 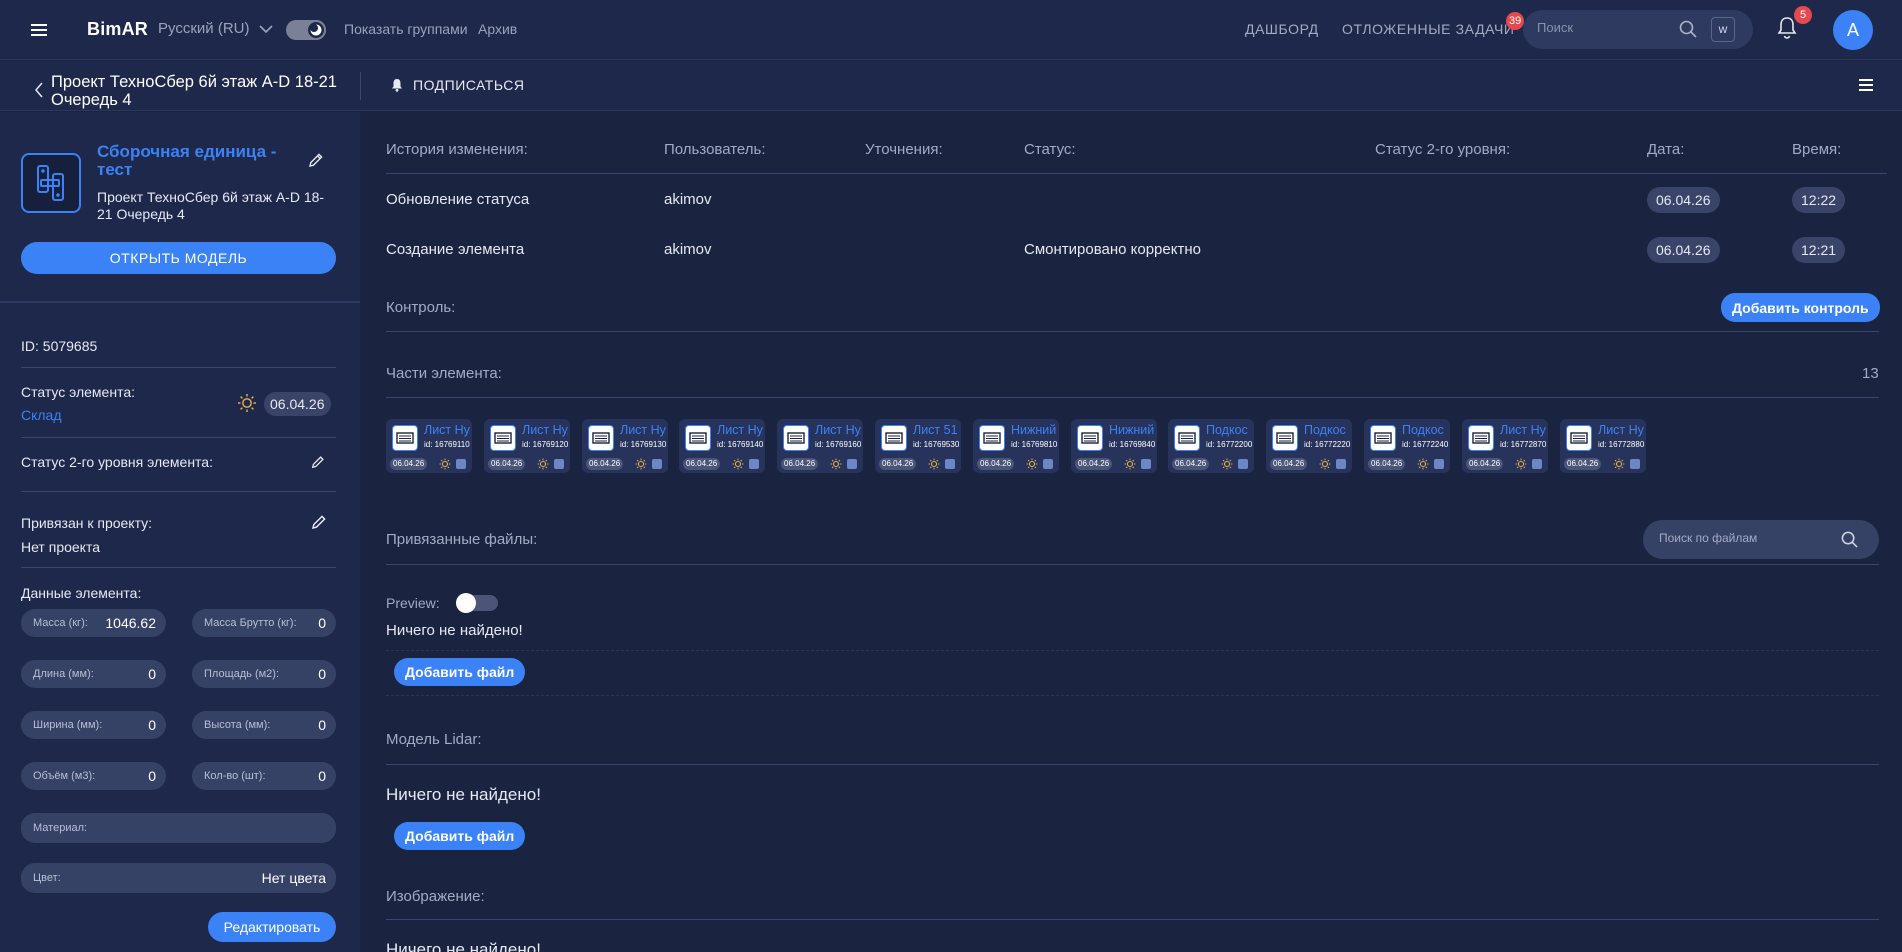 What do you see at coordinates (264, 674) in the screenshot?
I see `area-field: Площадь (м2): 0` at bounding box center [264, 674].